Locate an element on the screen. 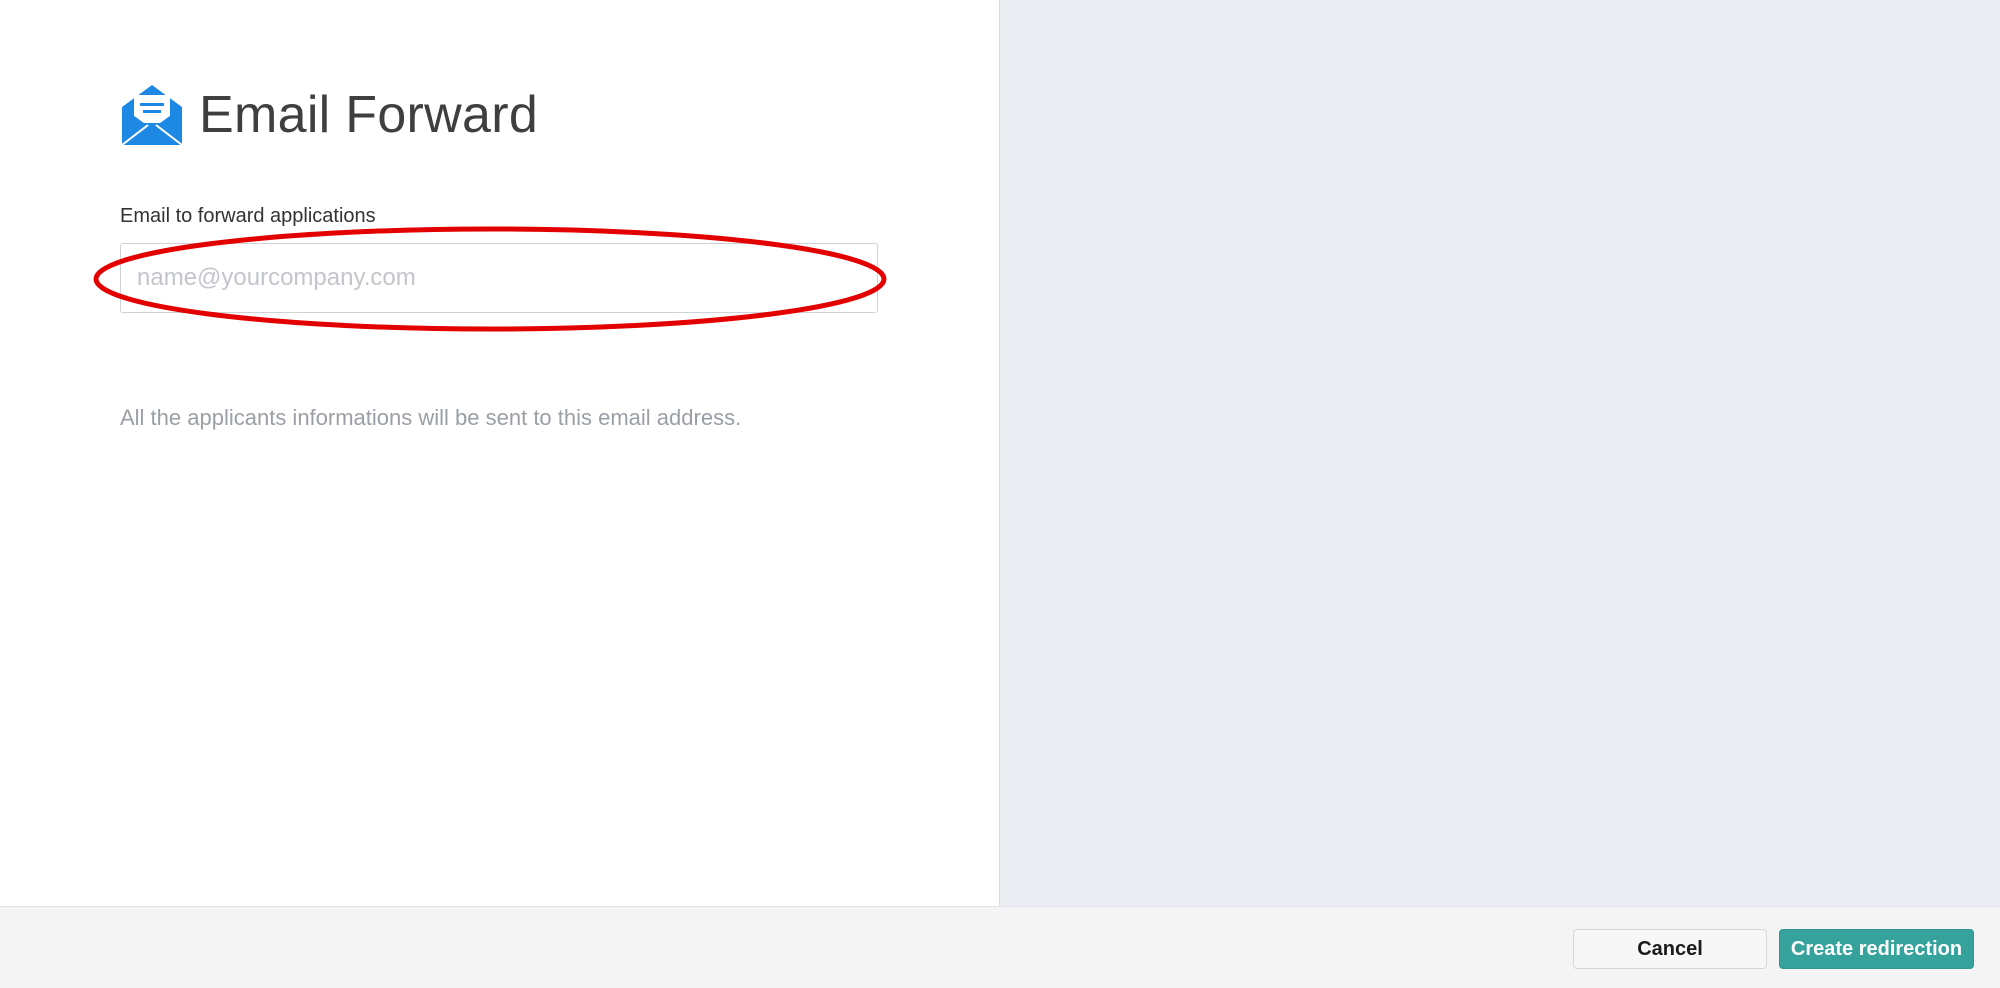  page-title: Email Forward is located at coordinates (369, 115).